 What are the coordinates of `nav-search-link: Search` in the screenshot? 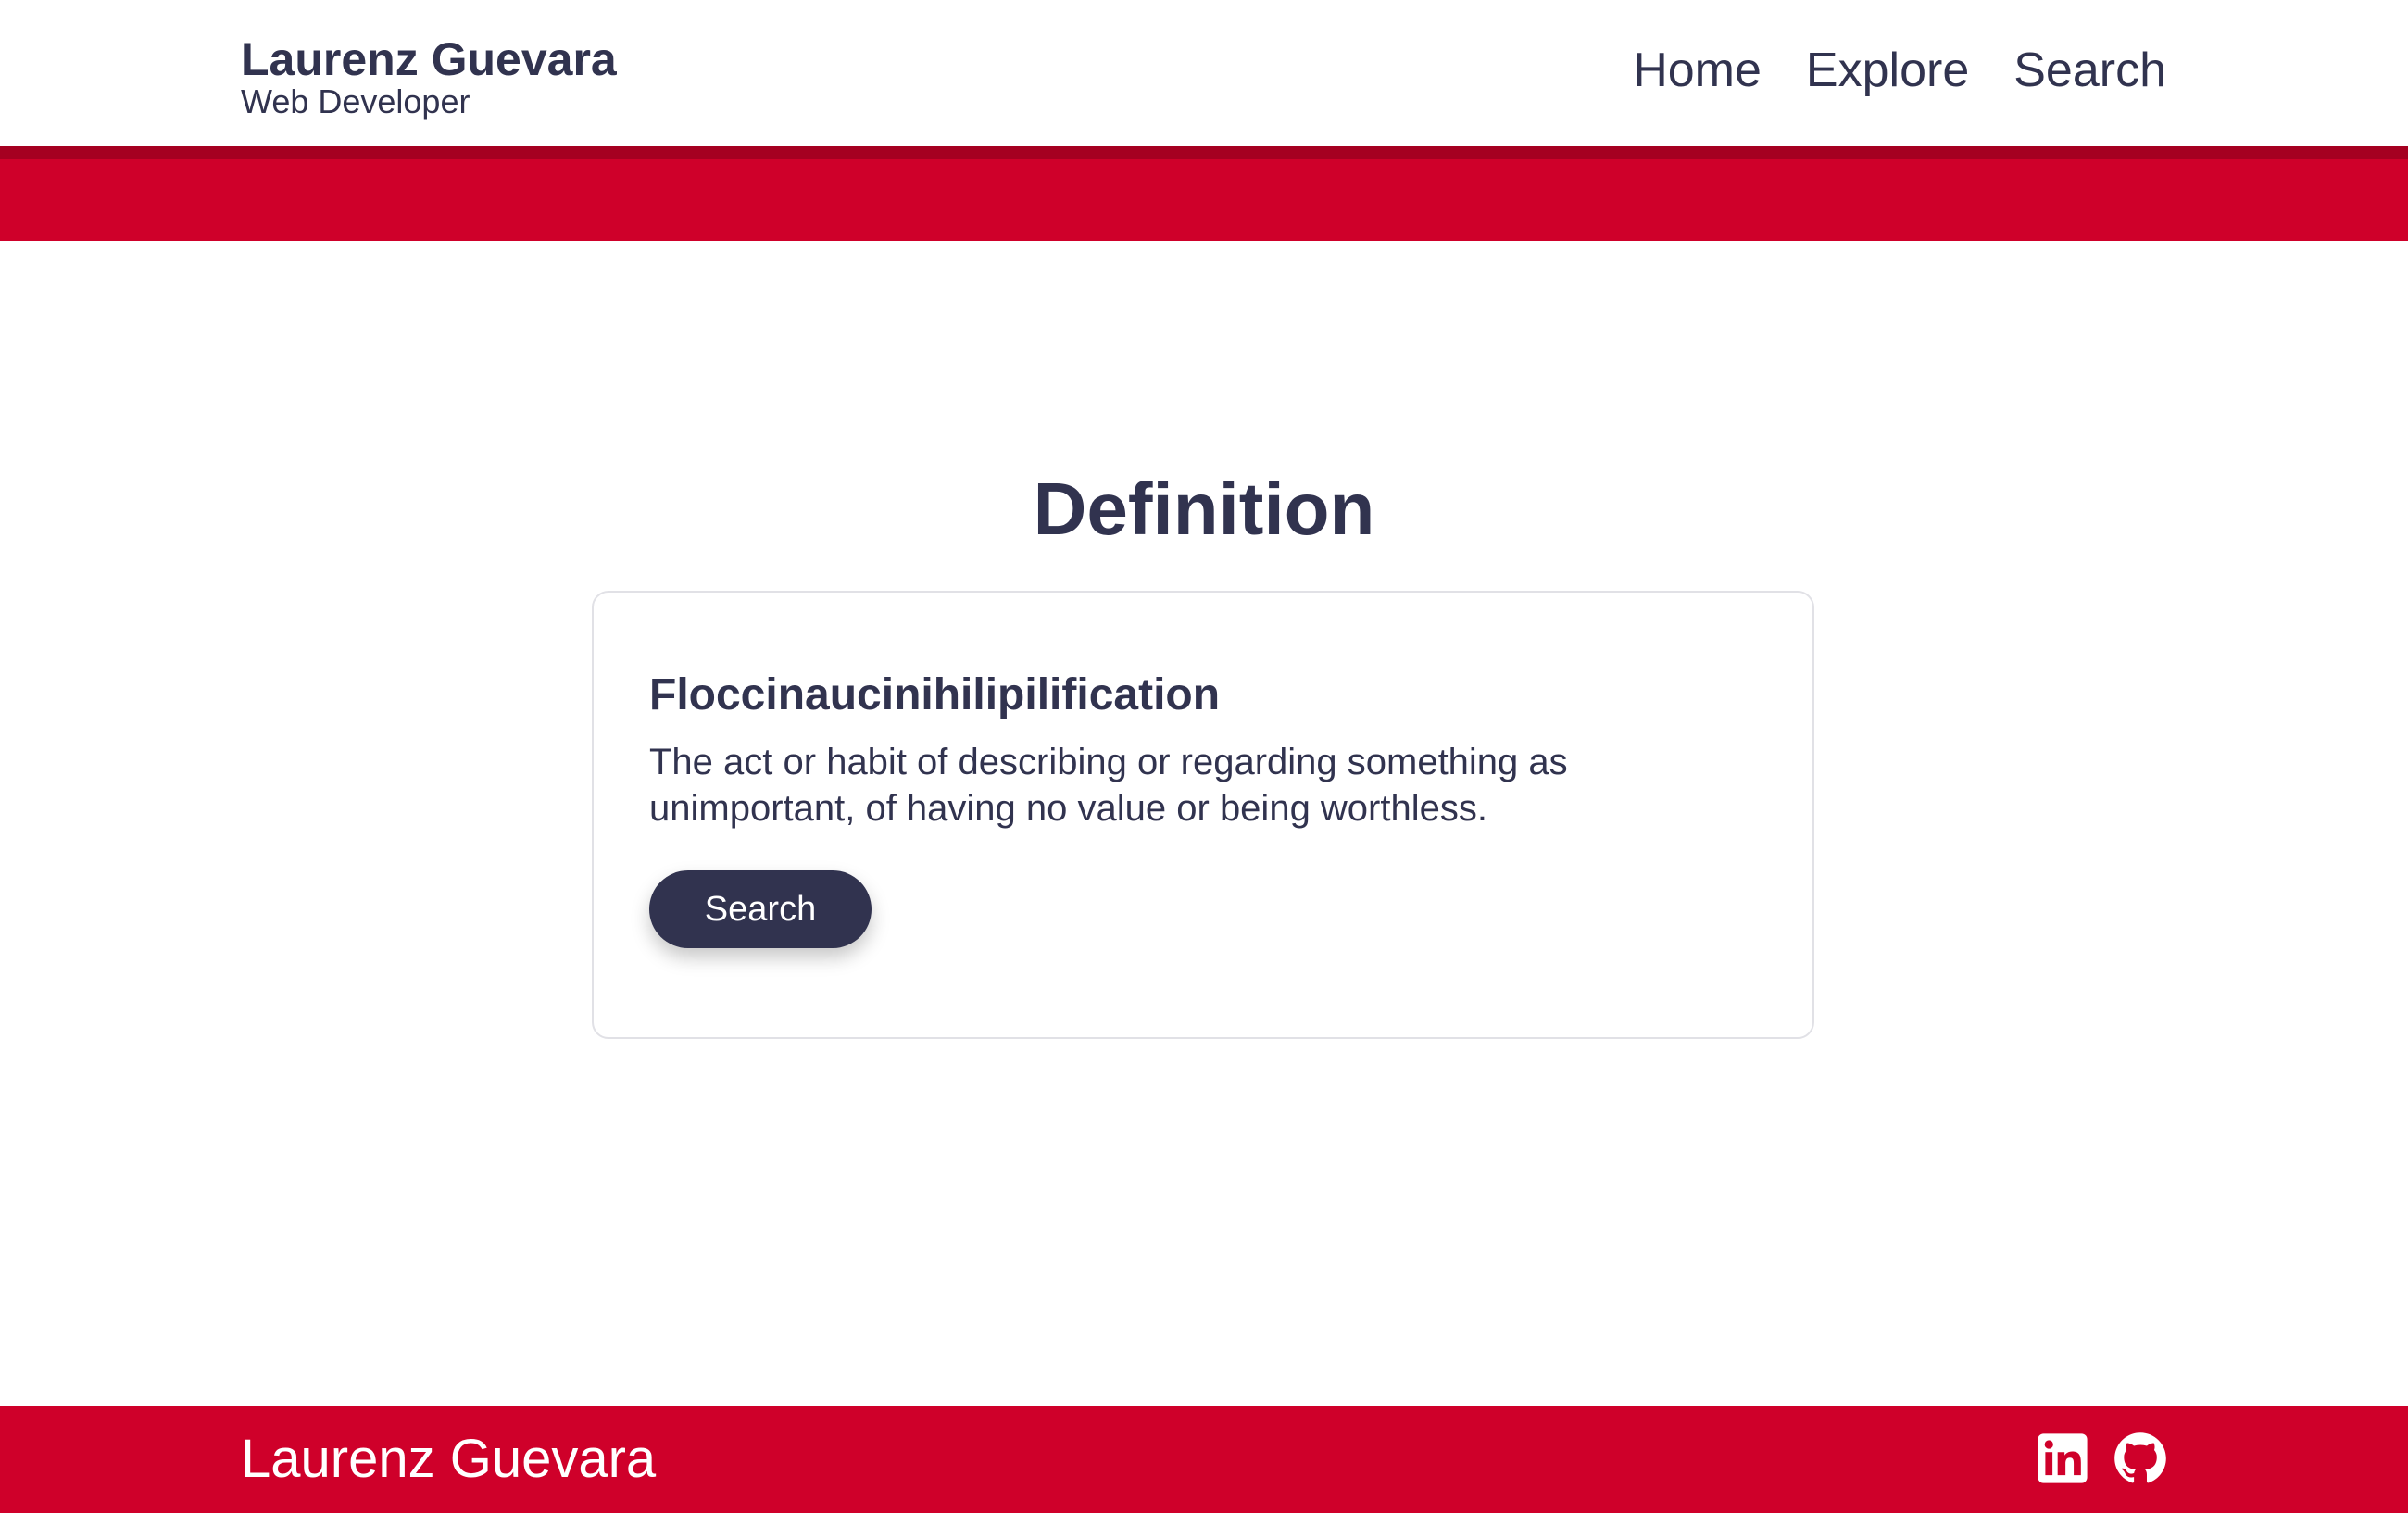 It's located at (2089, 70).